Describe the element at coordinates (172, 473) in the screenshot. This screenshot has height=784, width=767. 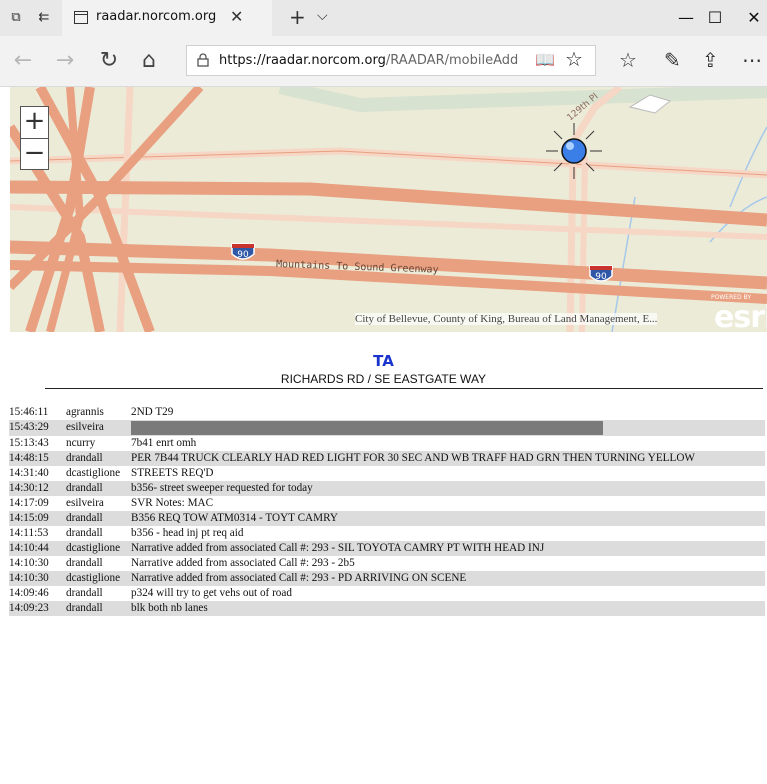
I see `log-text: STREETS REQ'D` at that location.